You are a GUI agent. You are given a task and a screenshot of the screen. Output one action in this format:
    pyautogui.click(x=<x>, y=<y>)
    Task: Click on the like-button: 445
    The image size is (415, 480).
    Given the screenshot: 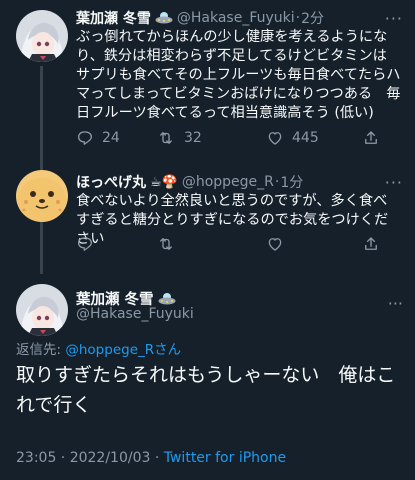 What is the action you would take?
    pyautogui.click(x=314, y=138)
    